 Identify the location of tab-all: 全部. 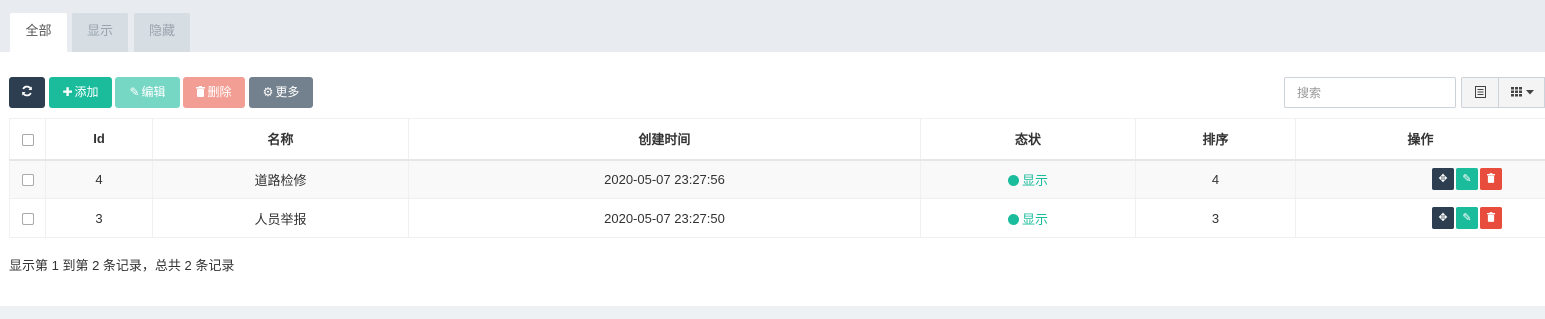
(38, 32).